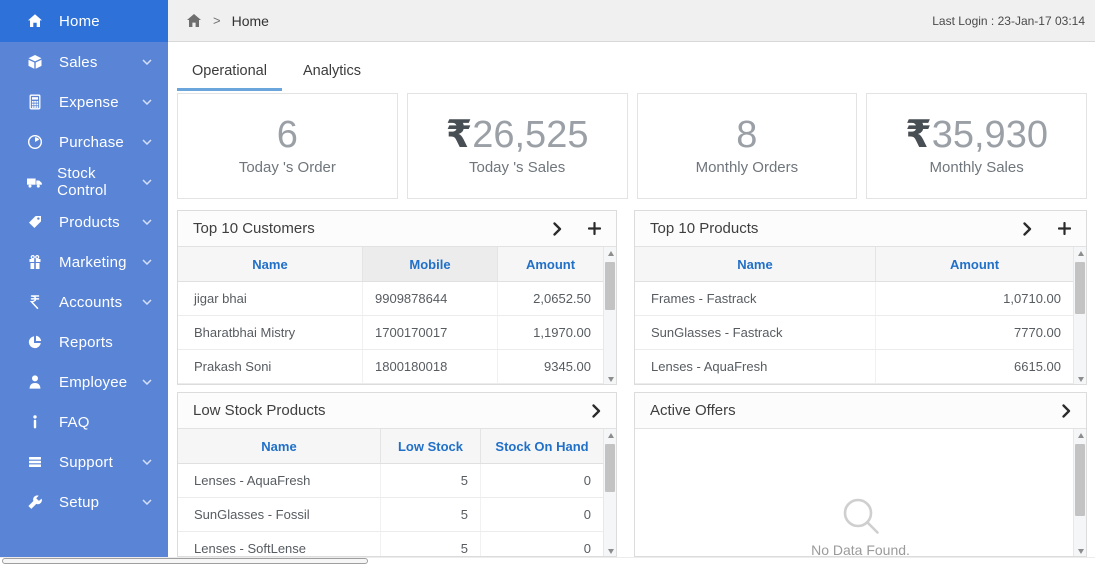 The image size is (1095, 565). What do you see at coordinates (35, 222) in the screenshot?
I see `products-icon` at bounding box center [35, 222].